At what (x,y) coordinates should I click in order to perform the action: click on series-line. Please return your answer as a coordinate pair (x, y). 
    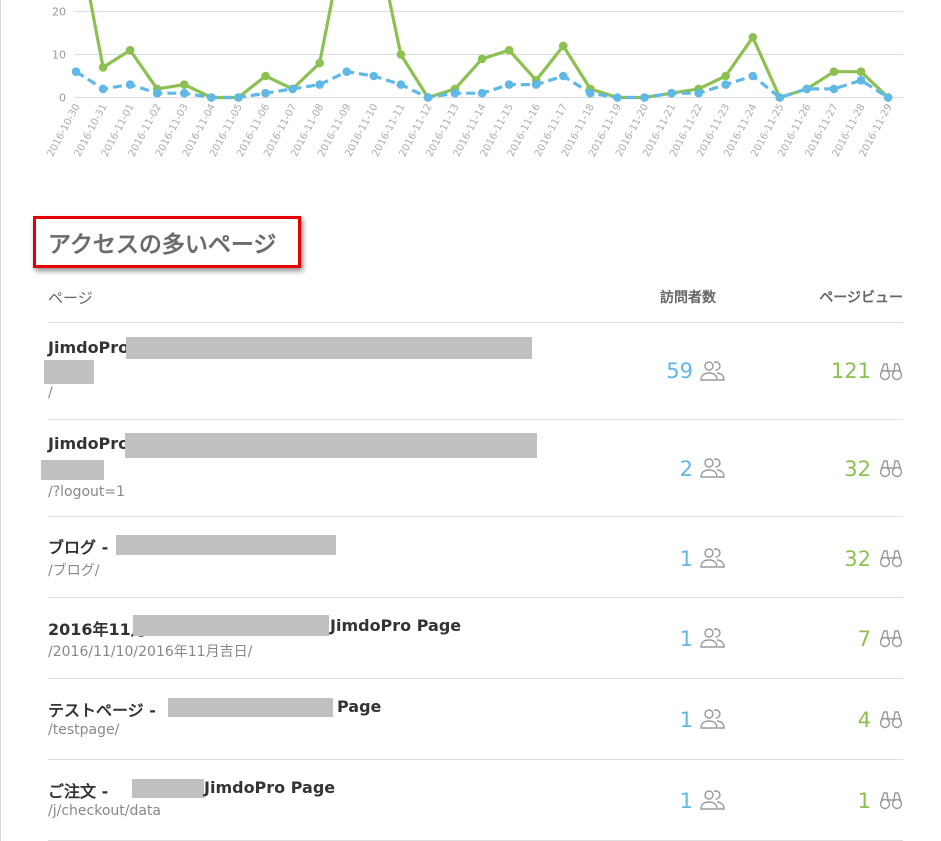
    Looking at the image, I should click on (489, 50).